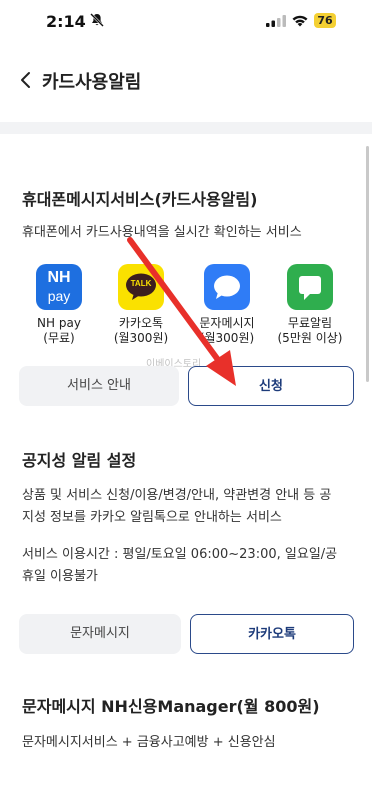  I want to click on section-description: 휴대폰에서 카드사용내역을 실시간 확인하는 서비스, so click(162, 232).